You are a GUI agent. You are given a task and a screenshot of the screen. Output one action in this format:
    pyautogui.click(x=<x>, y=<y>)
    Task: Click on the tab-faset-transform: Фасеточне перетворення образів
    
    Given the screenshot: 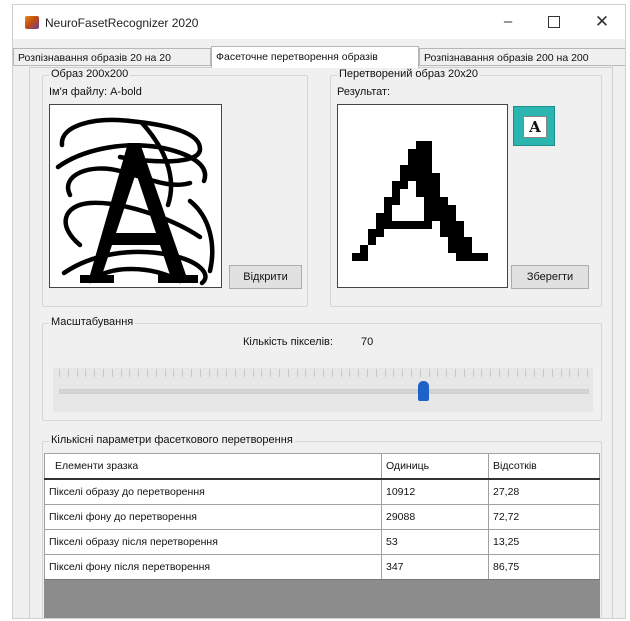 What is the action you would take?
    pyautogui.click(x=315, y=57)
    